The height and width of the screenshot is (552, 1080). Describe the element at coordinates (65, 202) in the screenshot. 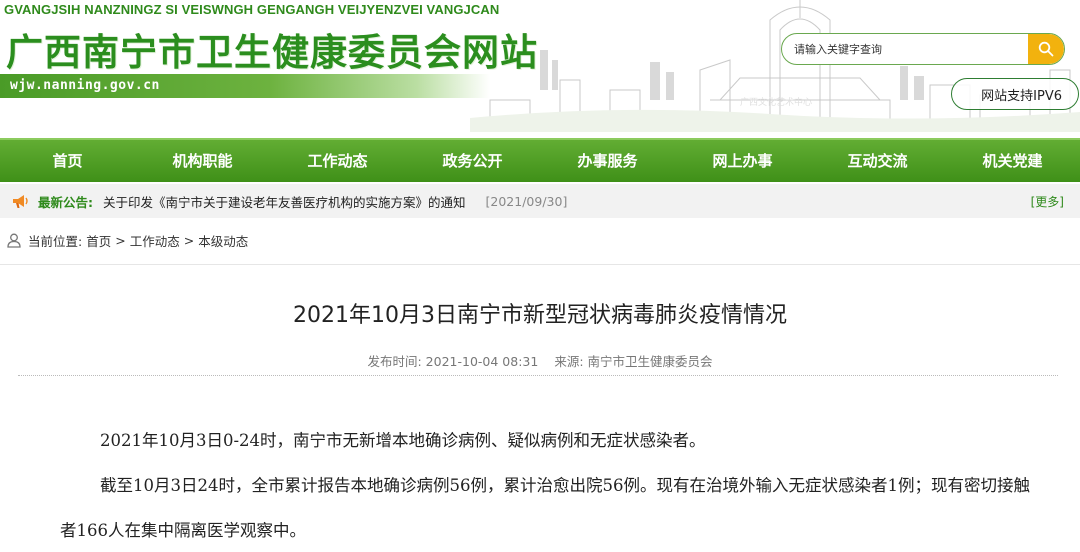

I see `notice-label: 最新公告:` at that location.